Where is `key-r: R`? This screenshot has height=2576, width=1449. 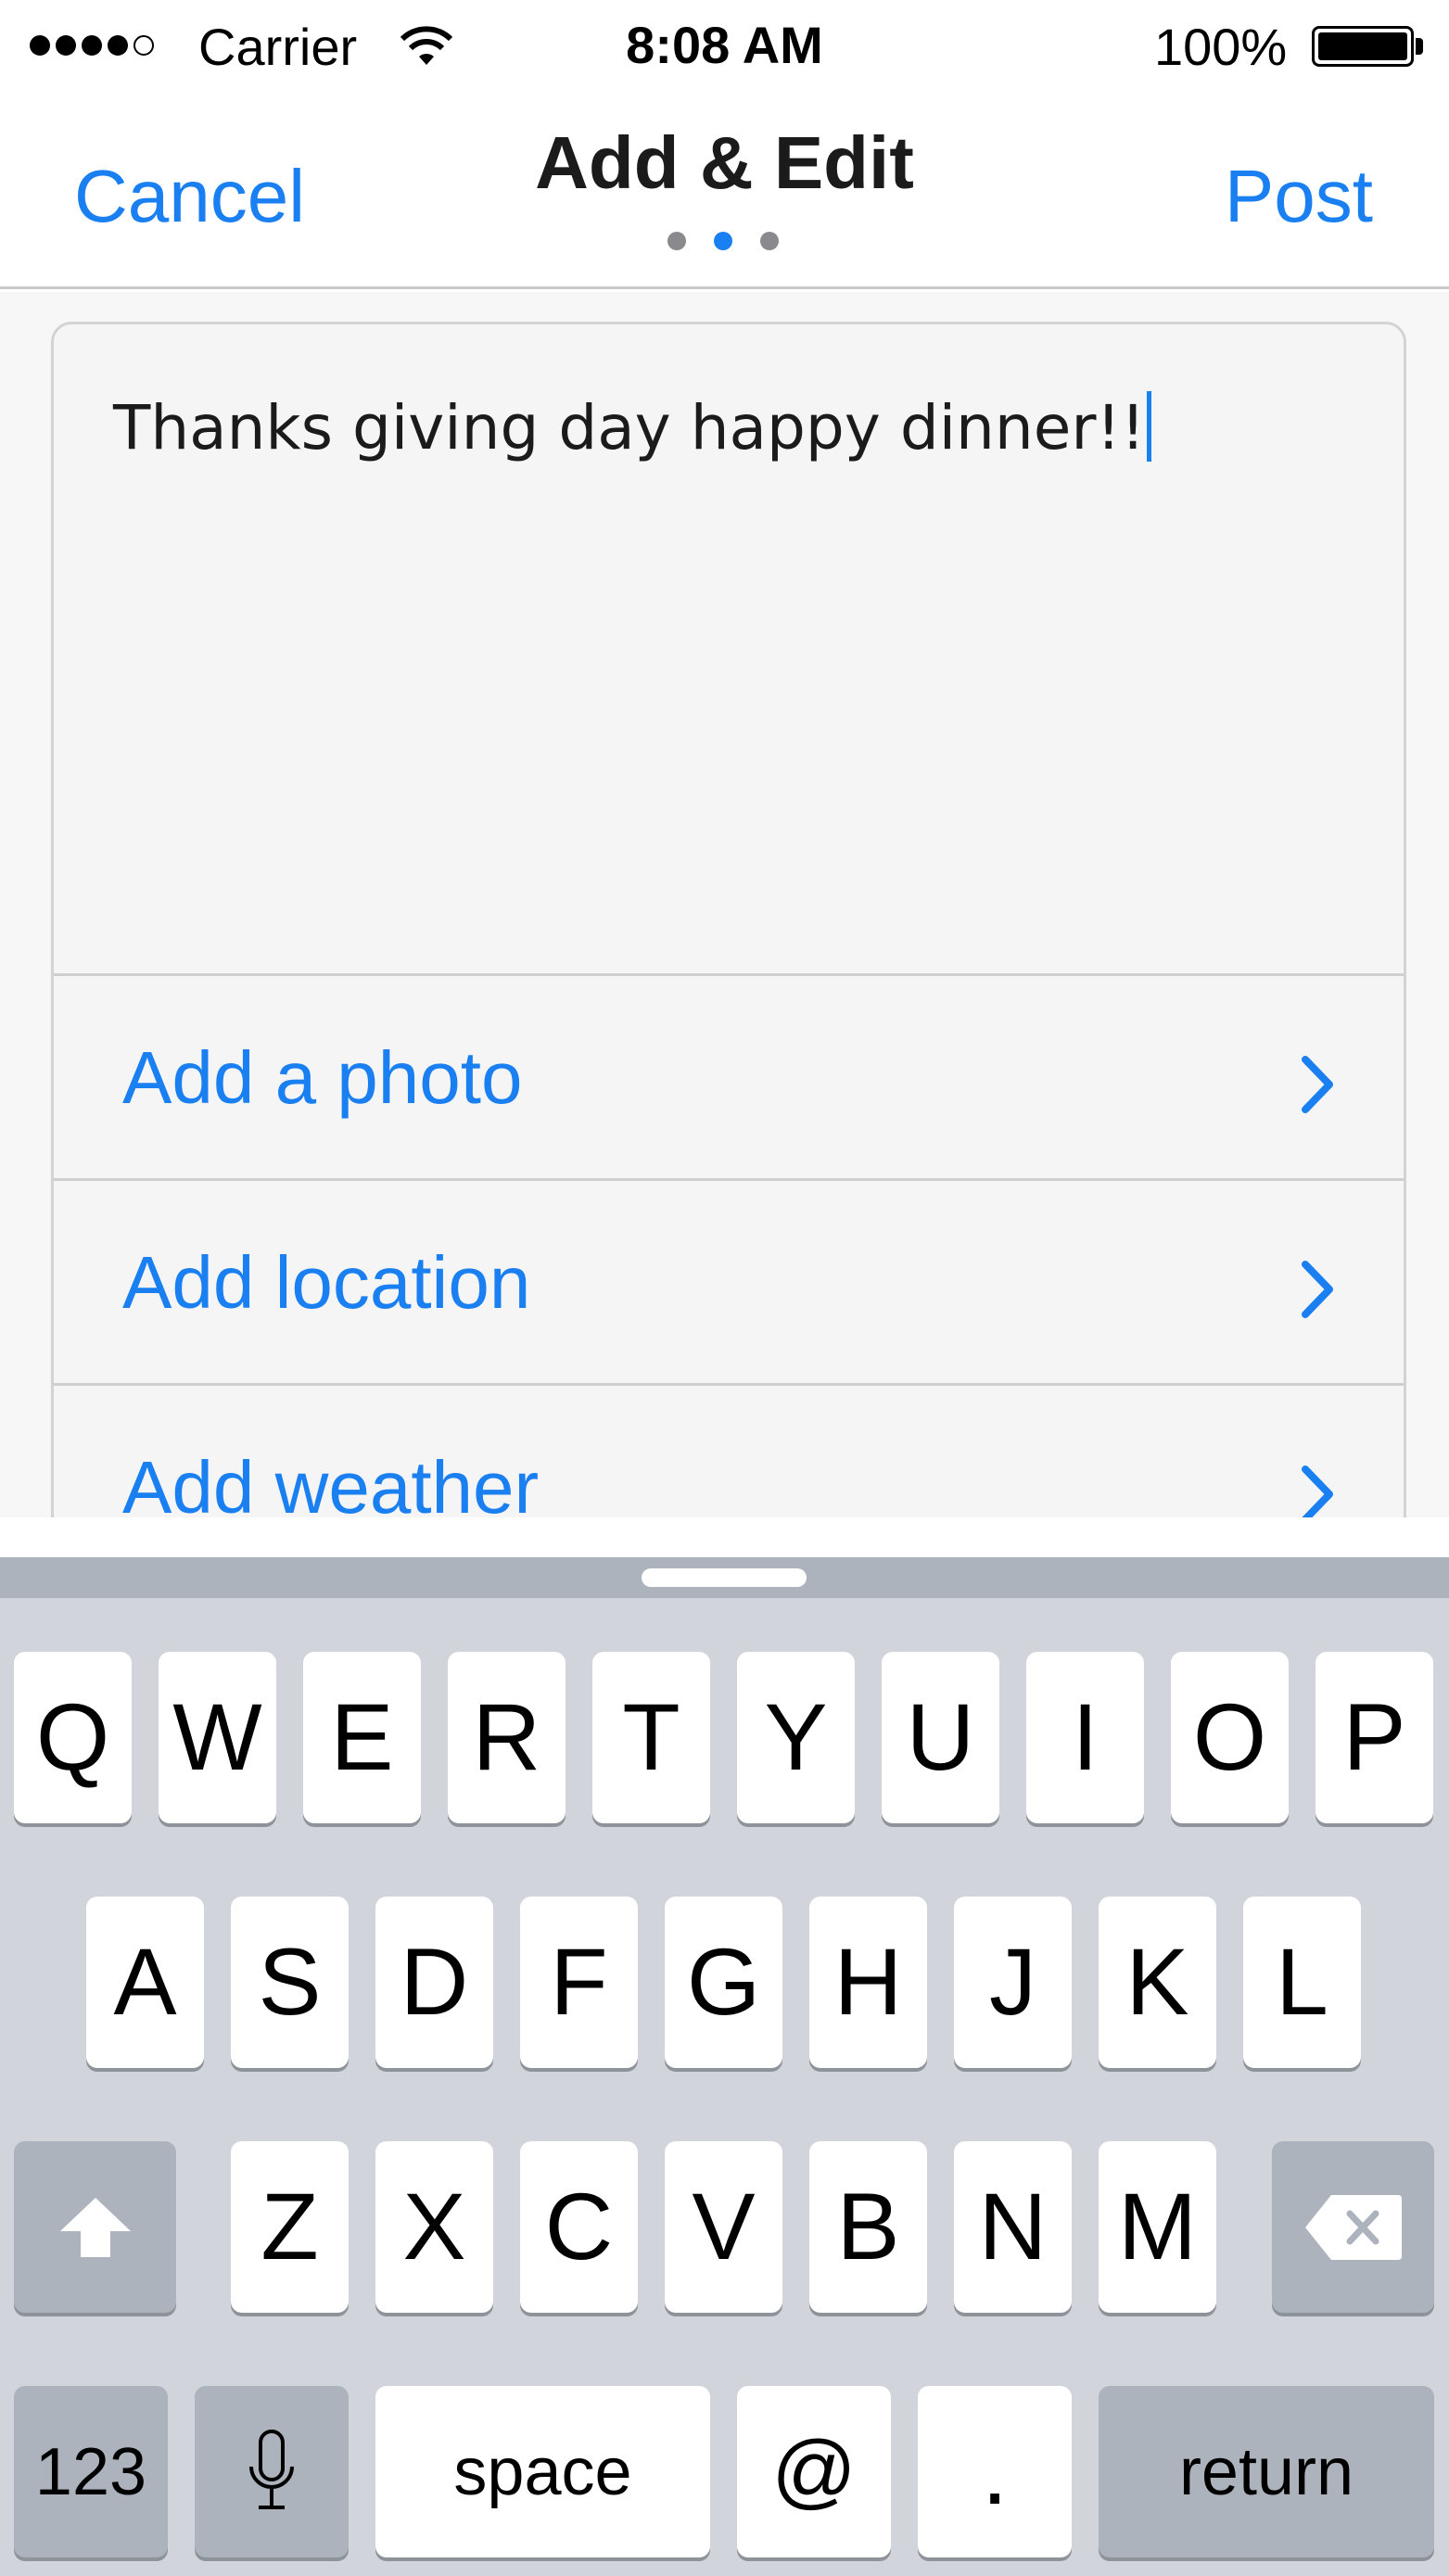 key-r: R is located at coordinates (507, 1737).